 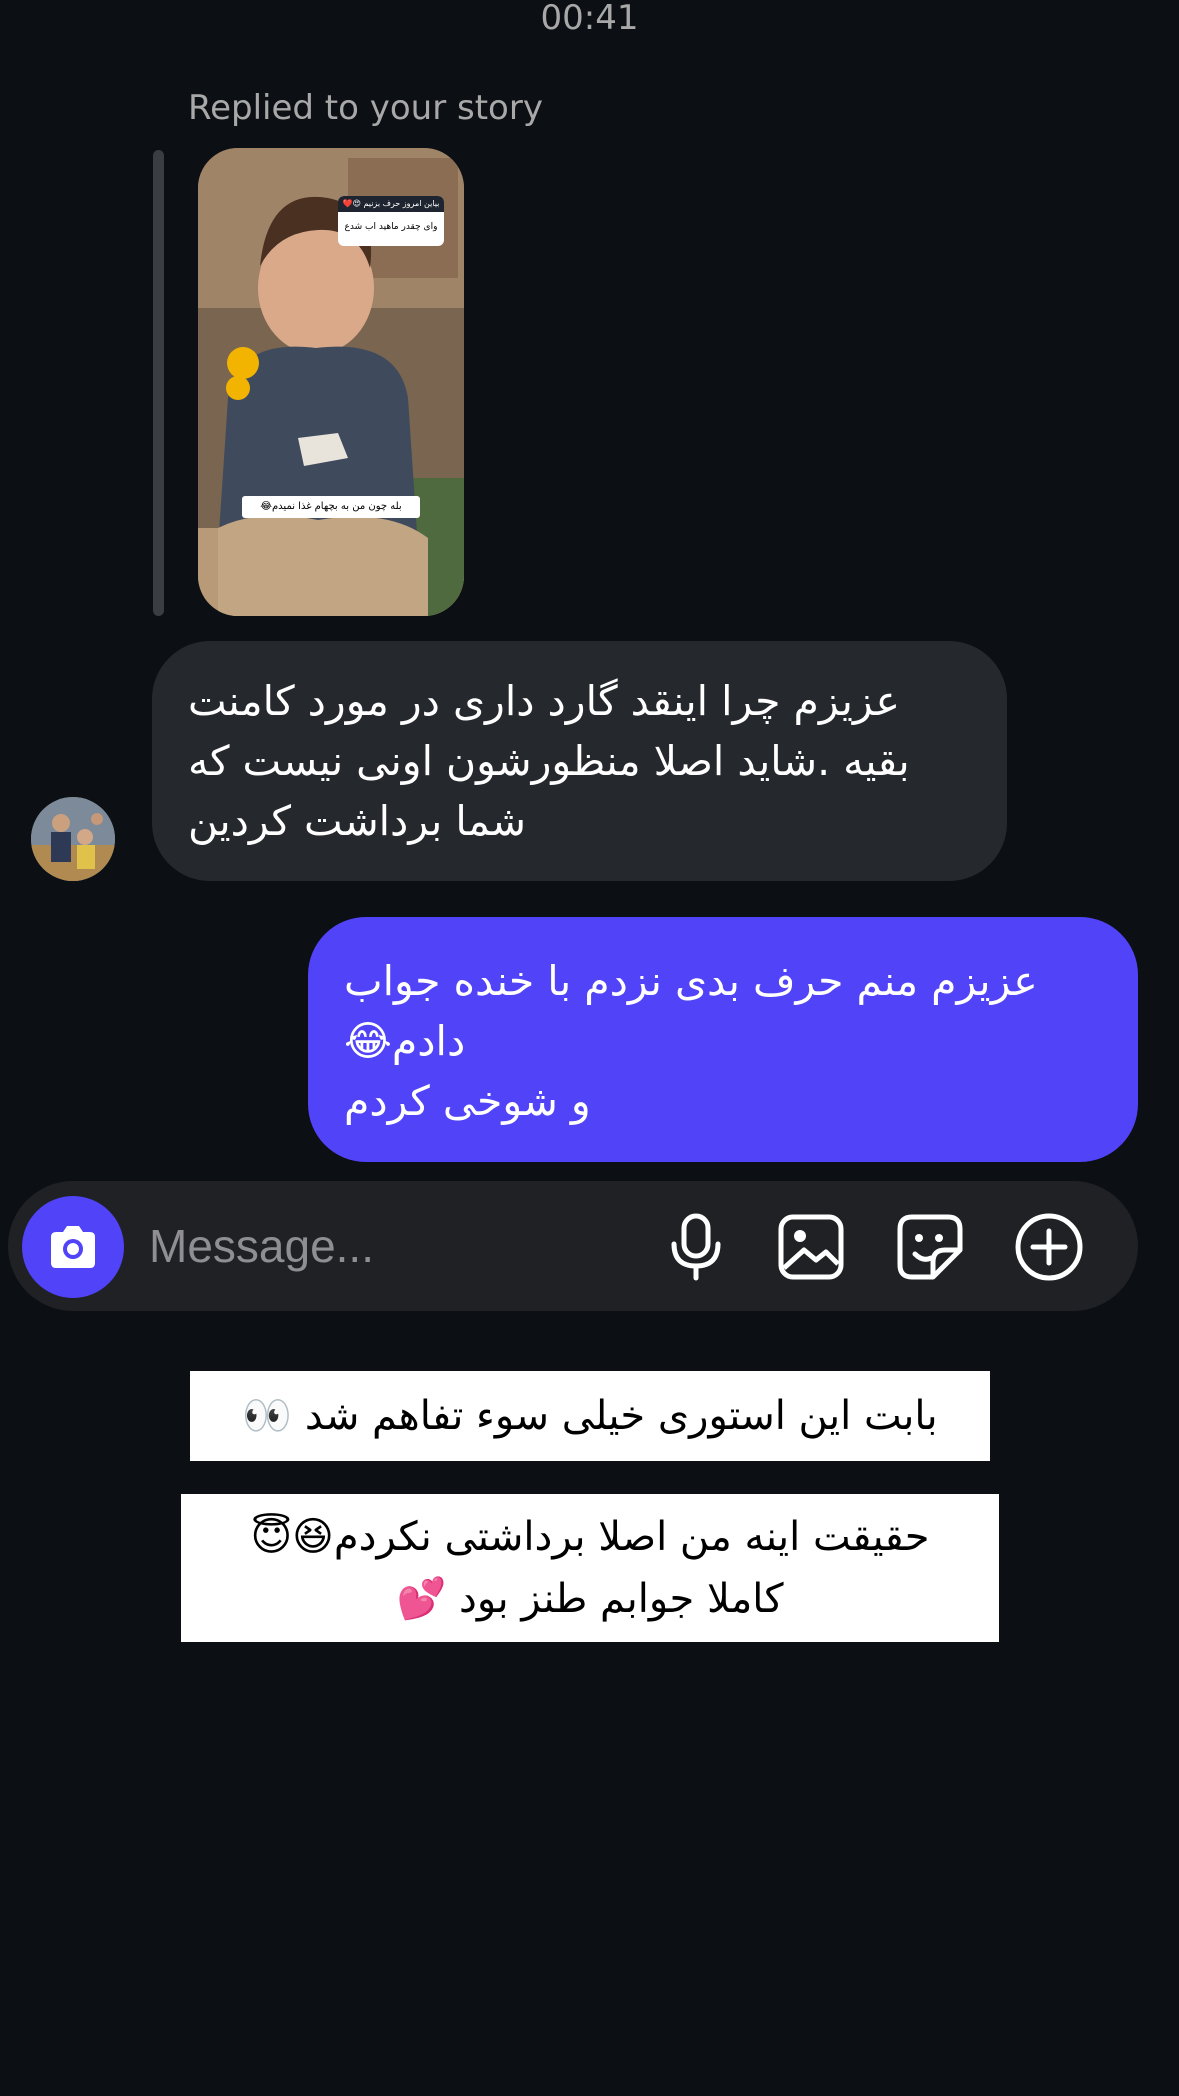 I want to click on microphone-button, so click(x=696, y=1247).